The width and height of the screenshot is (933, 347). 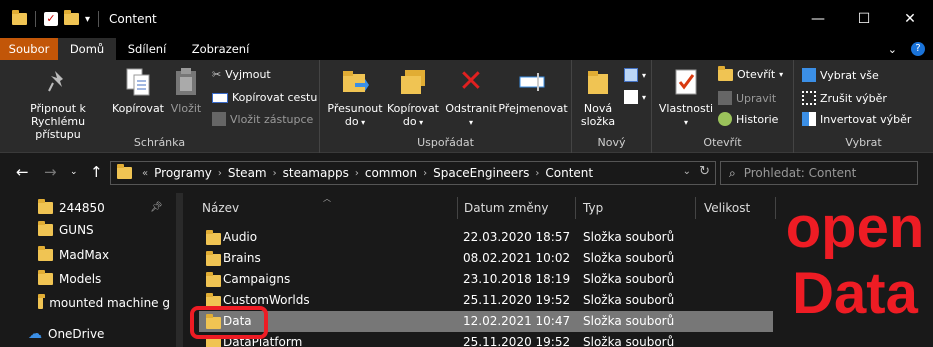 What do you see at coordinates (506, 208) in the screenshot?
I see `column-header-date: Datum změny` at bounding box center [506, 208].